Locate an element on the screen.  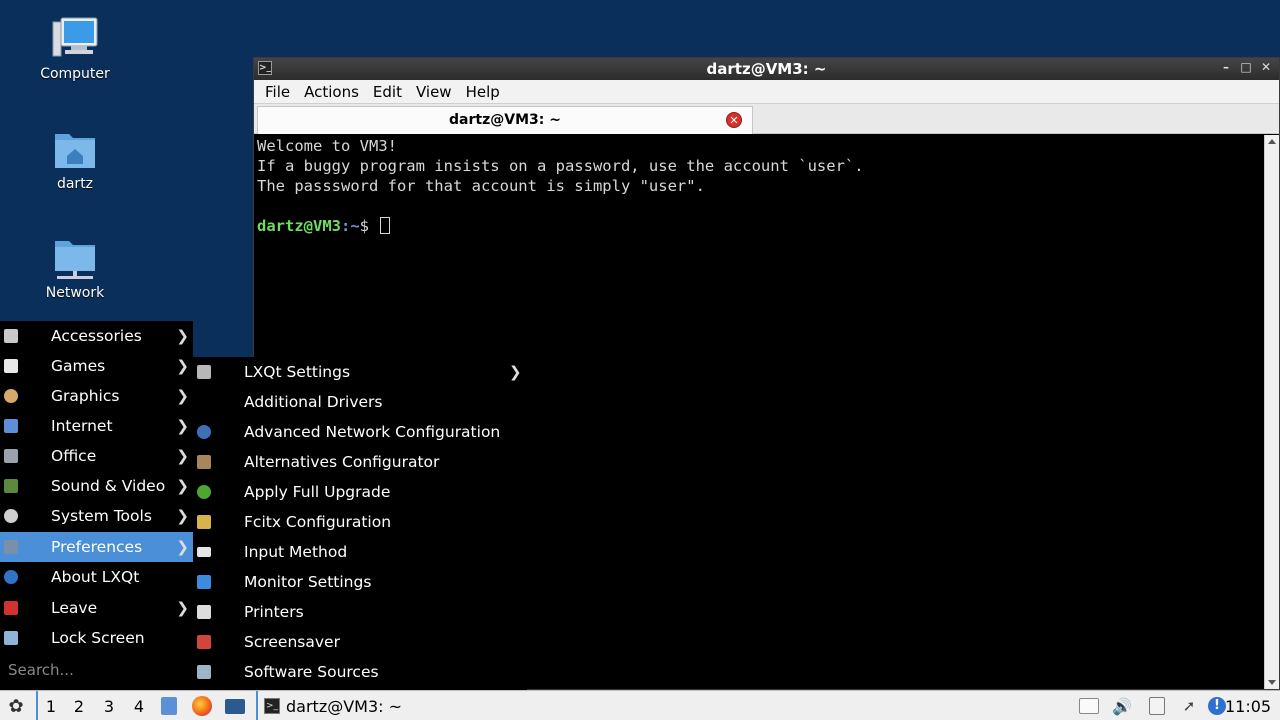
menu-item-system-tools: System Tools ❯ is located at coordinates (96, 516).